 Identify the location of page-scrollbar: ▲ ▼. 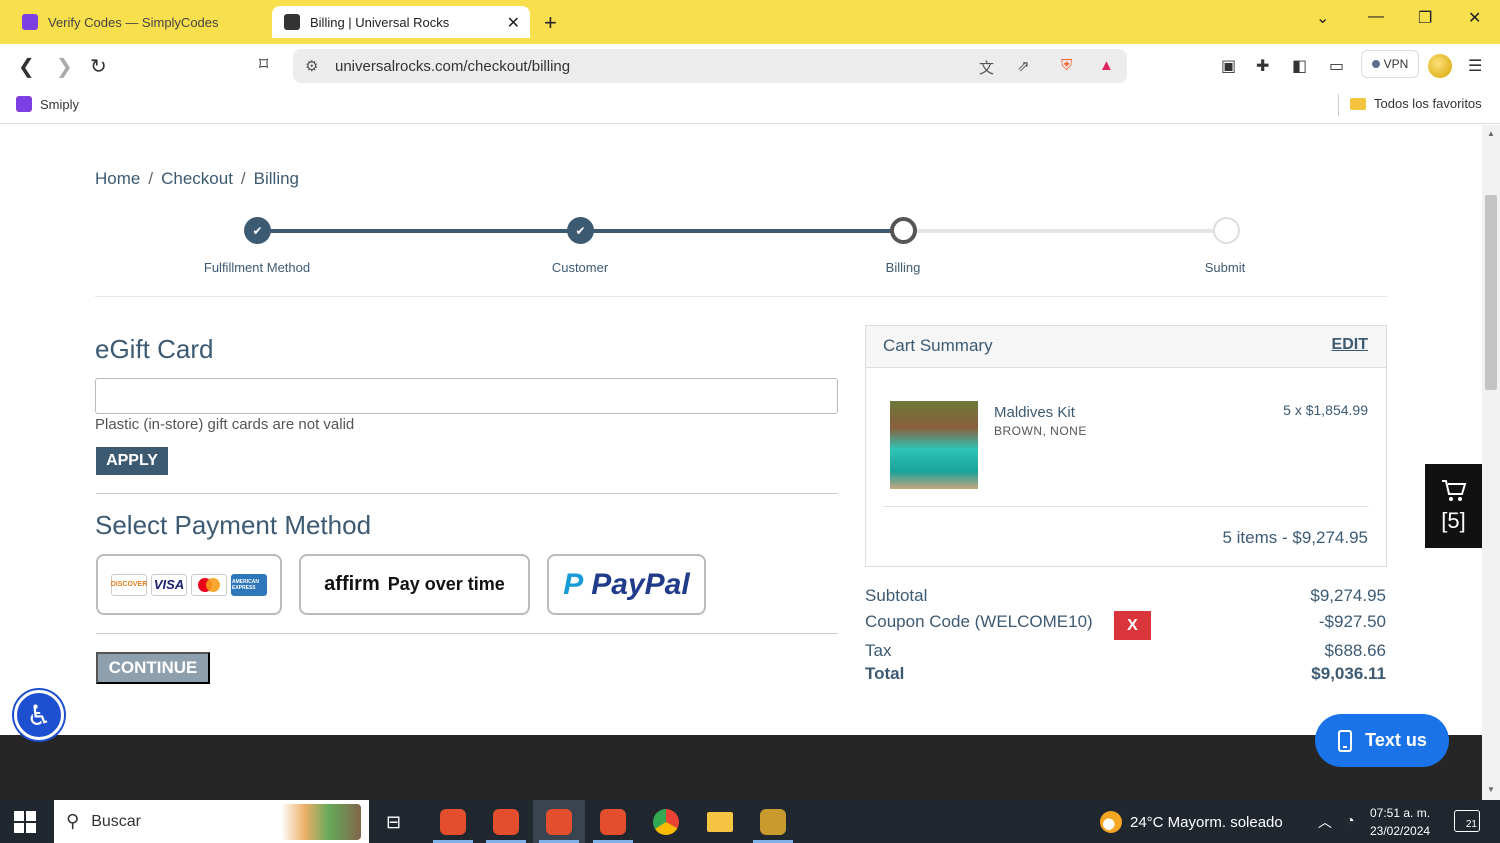
(1491, 462).